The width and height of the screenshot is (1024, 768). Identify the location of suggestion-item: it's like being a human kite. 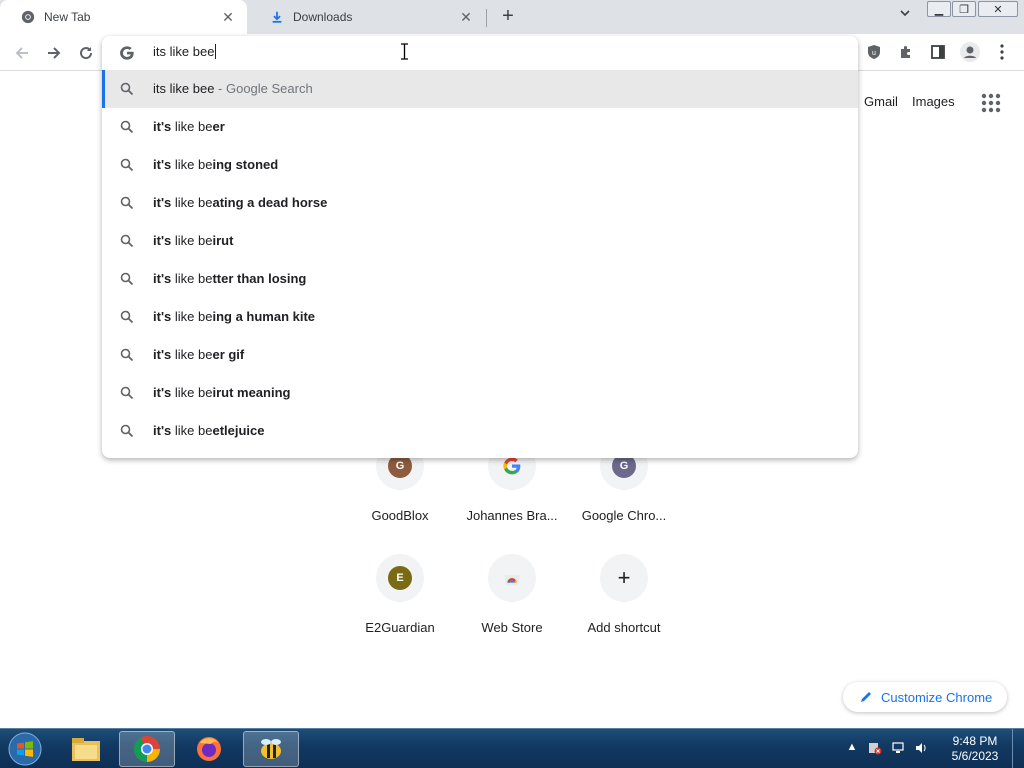
(480, 317).